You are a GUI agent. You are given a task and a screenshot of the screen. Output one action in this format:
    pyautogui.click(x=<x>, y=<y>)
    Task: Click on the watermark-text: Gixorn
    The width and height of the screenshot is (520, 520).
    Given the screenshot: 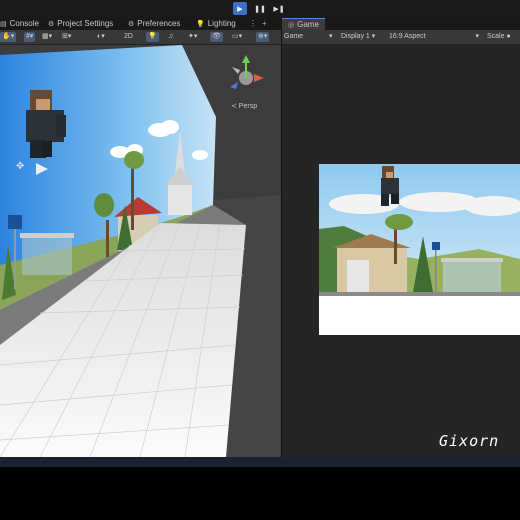 What is the action you would take?
    pyautogui.click(x=469, y=441)
    